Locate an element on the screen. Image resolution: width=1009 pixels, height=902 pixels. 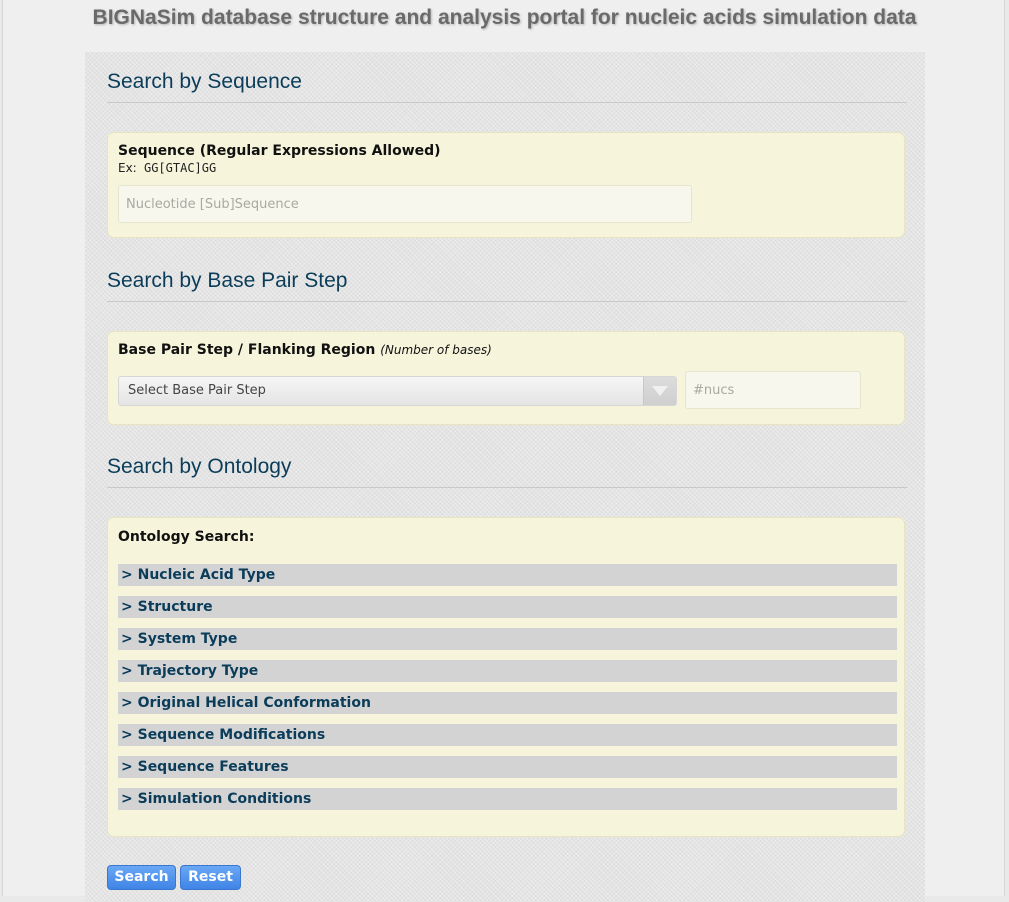
ontology-label: Ontology Search: is located at coordinates (186, 537).